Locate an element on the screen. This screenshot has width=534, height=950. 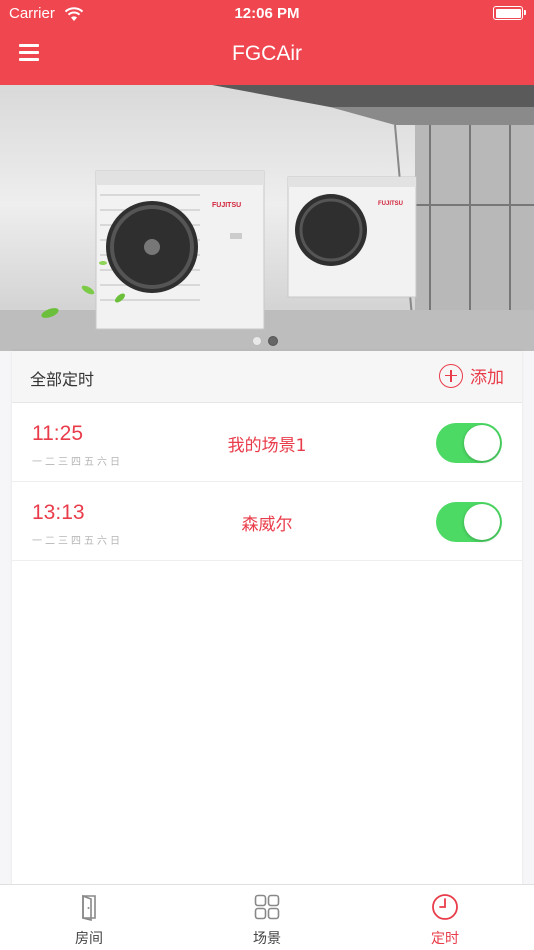
carousel-dots is located at coordinates (265, 341).